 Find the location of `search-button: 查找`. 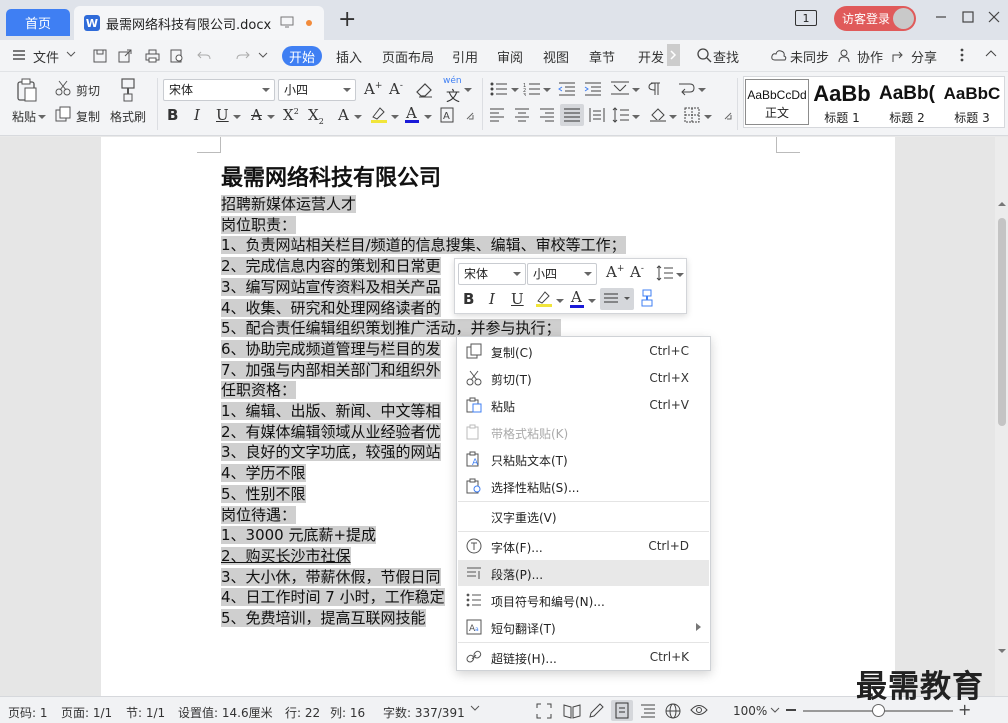

search-button: 查找 is located at coordinates (726, 56).